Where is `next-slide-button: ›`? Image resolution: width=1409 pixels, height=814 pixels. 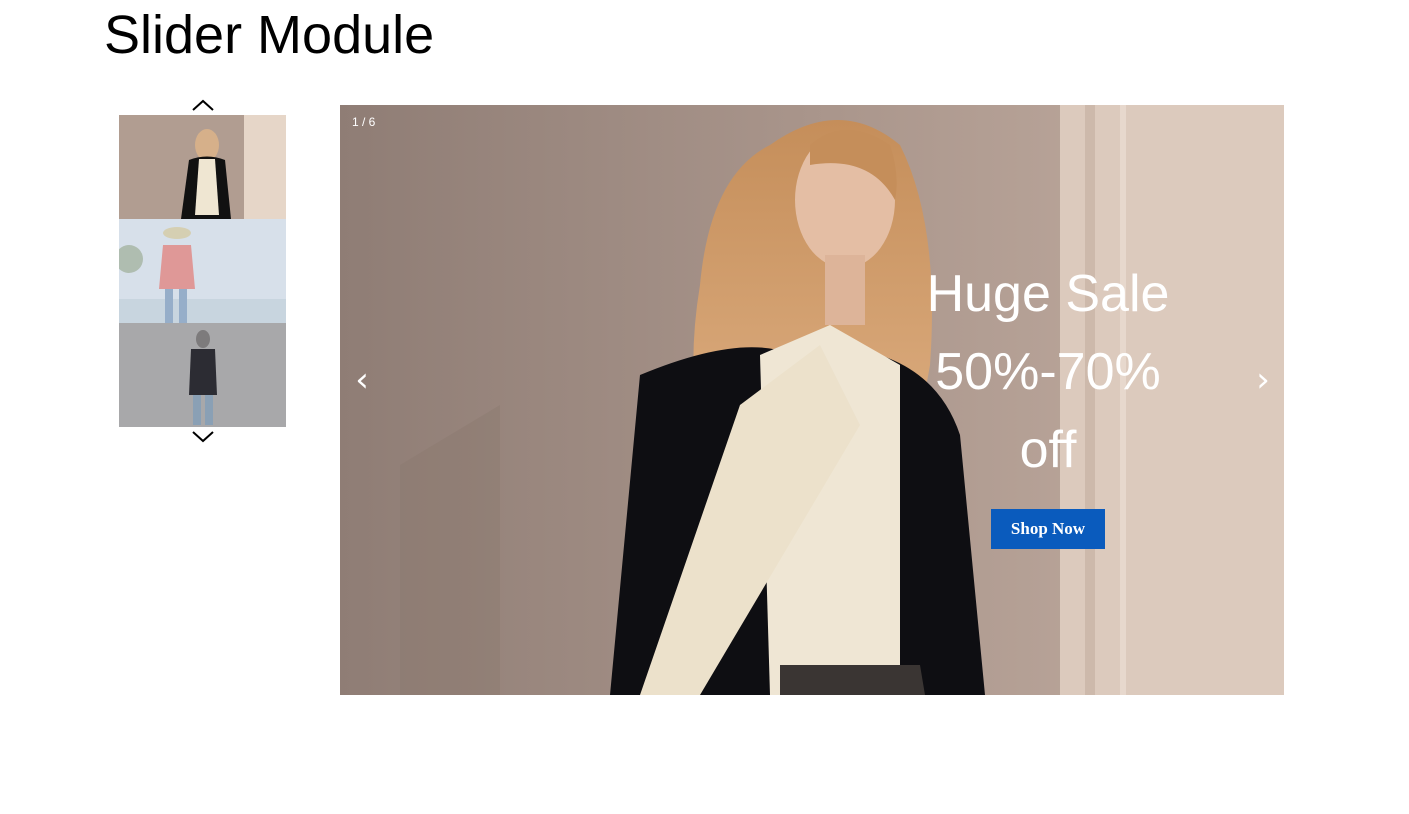 next-slide-button: › is located at coordinates (1263, 380).